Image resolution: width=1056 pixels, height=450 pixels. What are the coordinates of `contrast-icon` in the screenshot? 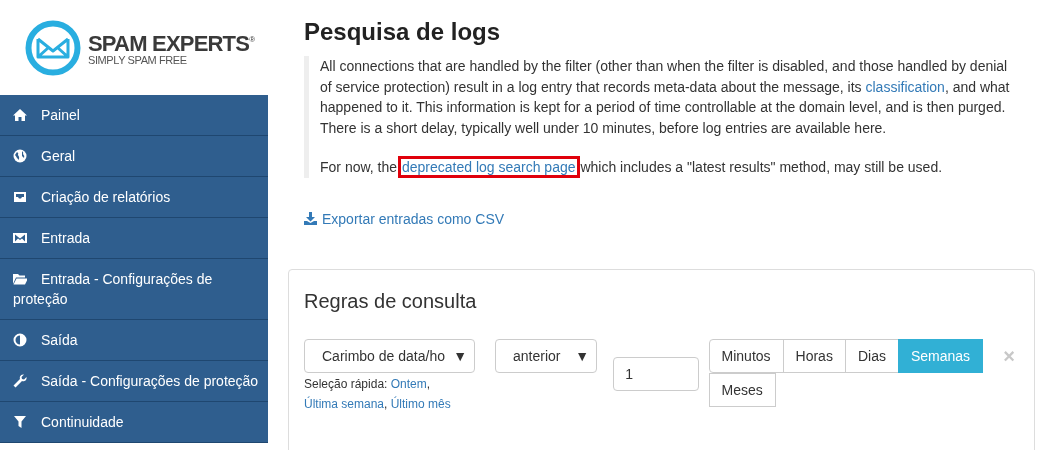 It's located at (20, 340).